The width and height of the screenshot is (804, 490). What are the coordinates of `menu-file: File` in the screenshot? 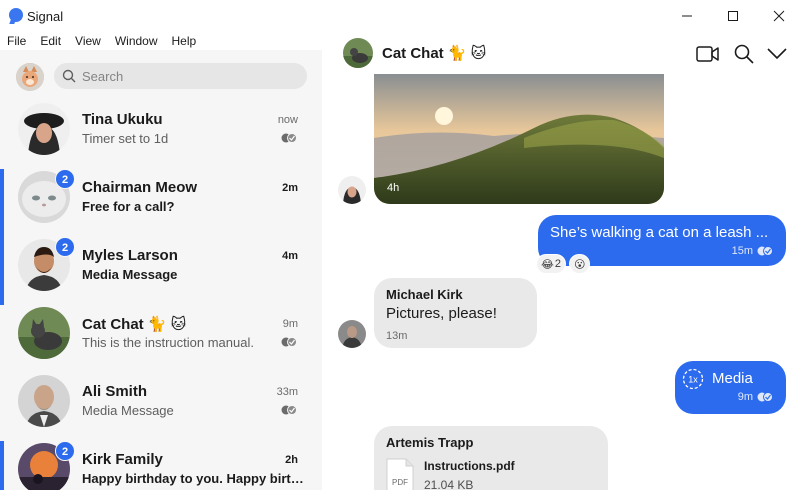 It's located at (16, 41).